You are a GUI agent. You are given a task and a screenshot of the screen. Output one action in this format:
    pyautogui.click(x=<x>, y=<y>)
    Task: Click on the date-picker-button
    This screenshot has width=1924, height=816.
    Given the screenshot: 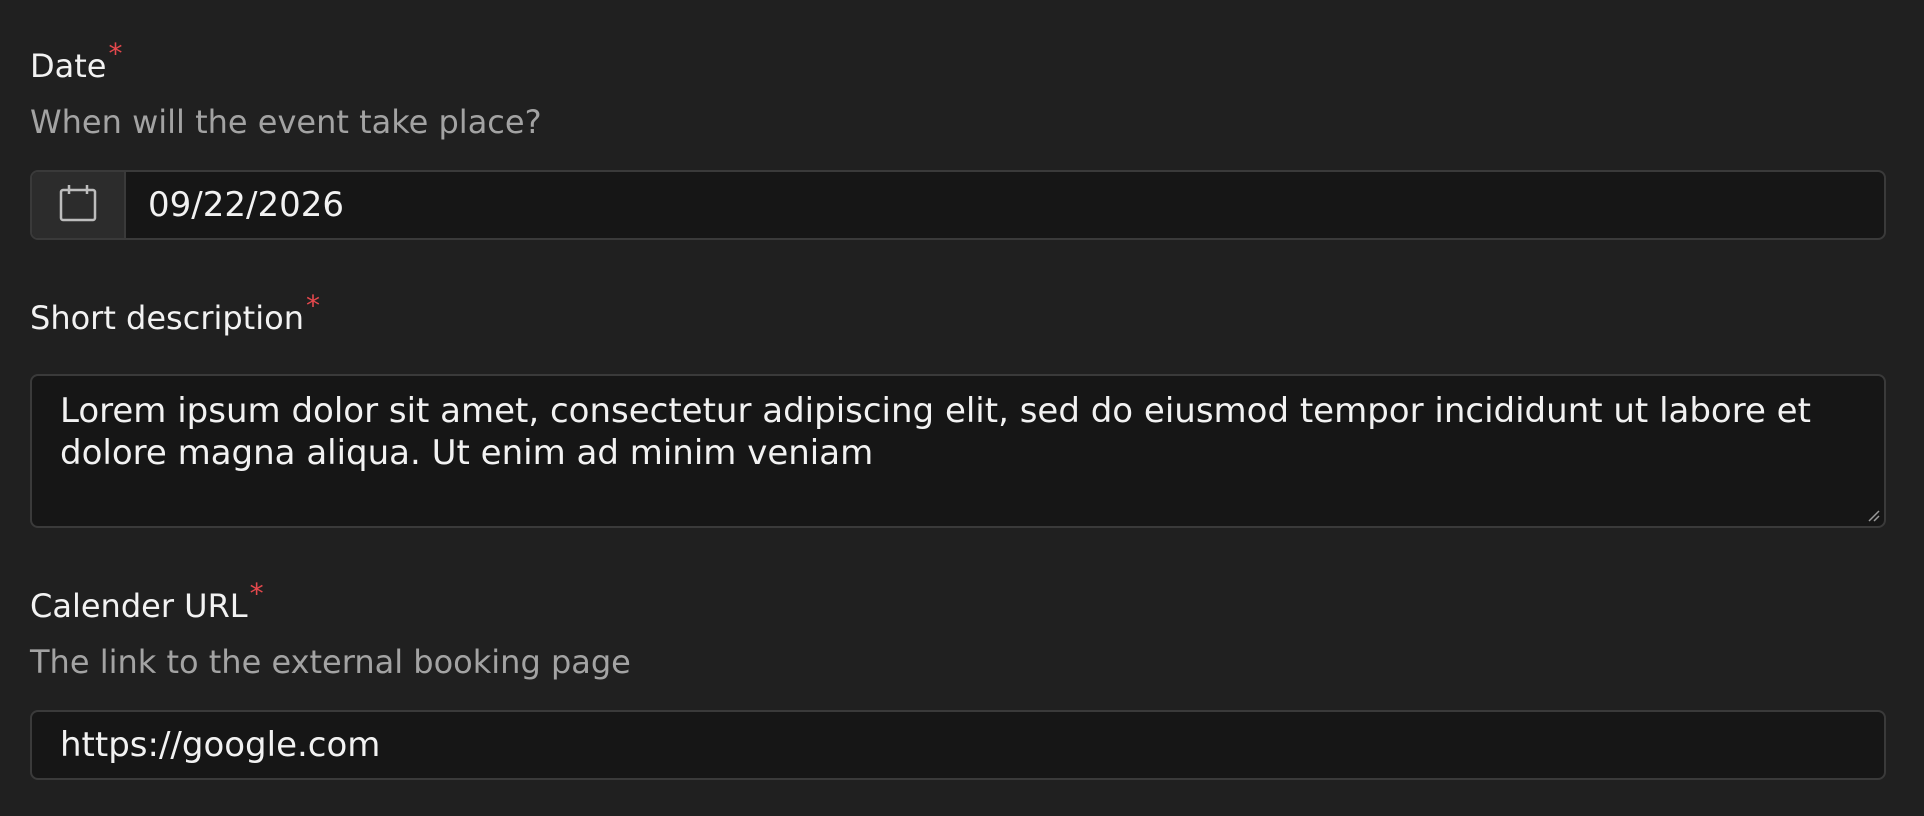 What is the action you would take?
    pyautogui.click(x=79, y=205)
    